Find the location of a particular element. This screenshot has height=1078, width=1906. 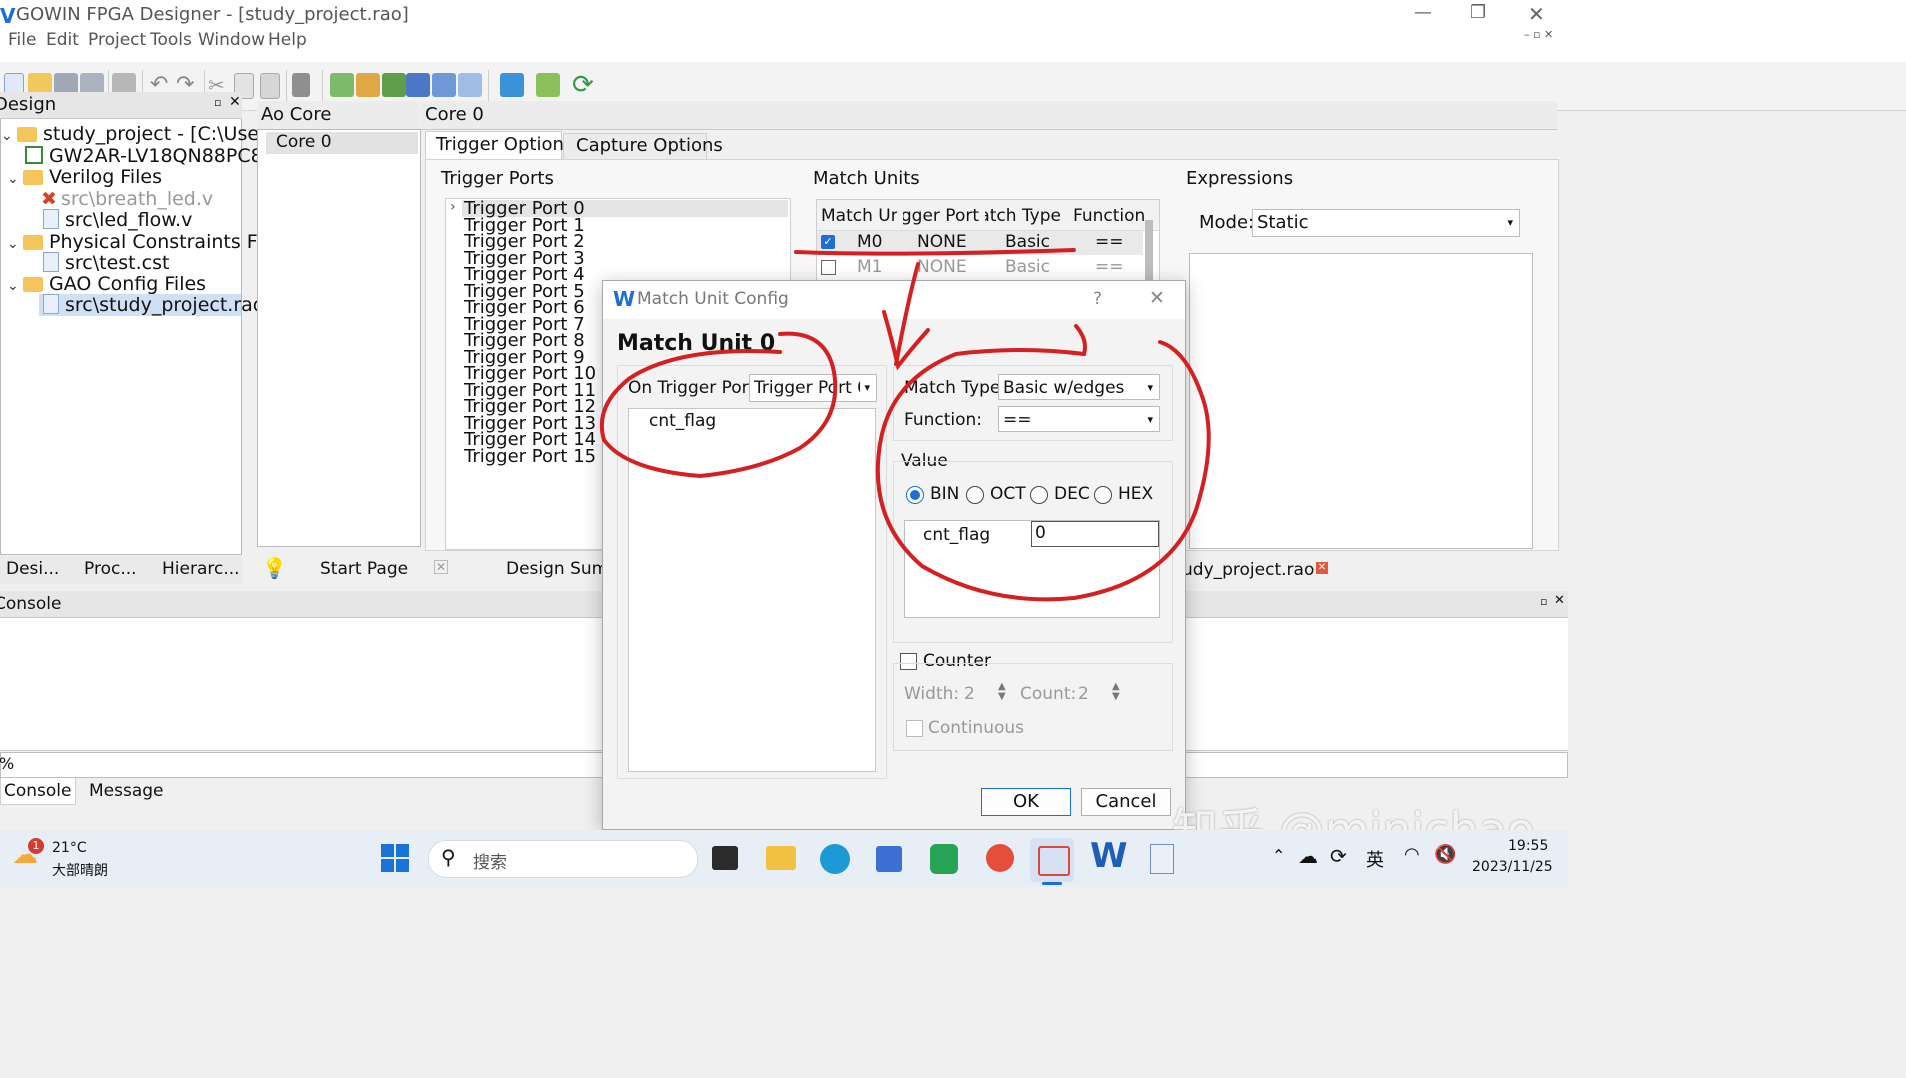

tab-study-project-rao: udy_project.rao * is located at coordinates (1255, 570).